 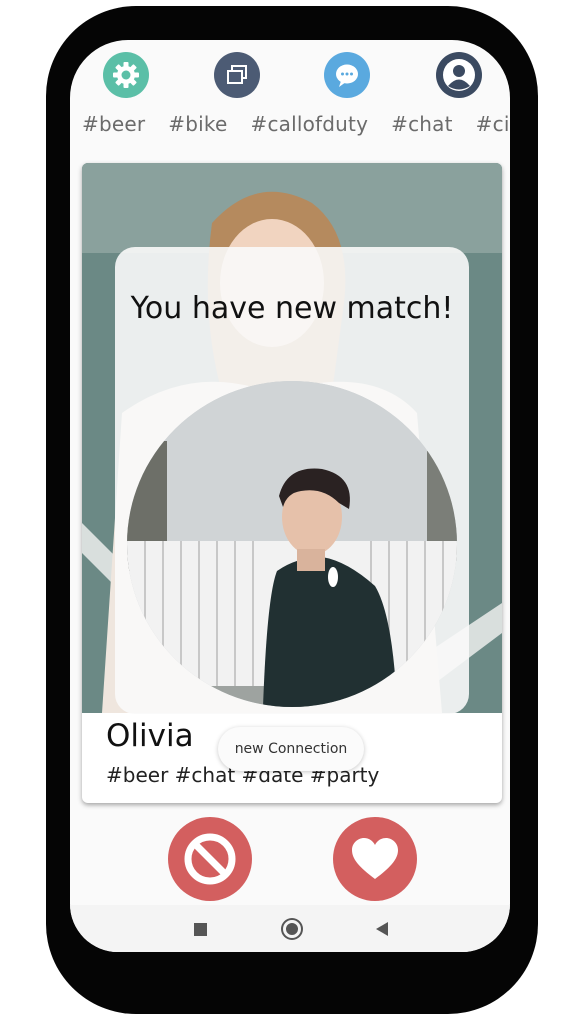 I want to click on profile-name: Olivia, so click(x=150, y=736).